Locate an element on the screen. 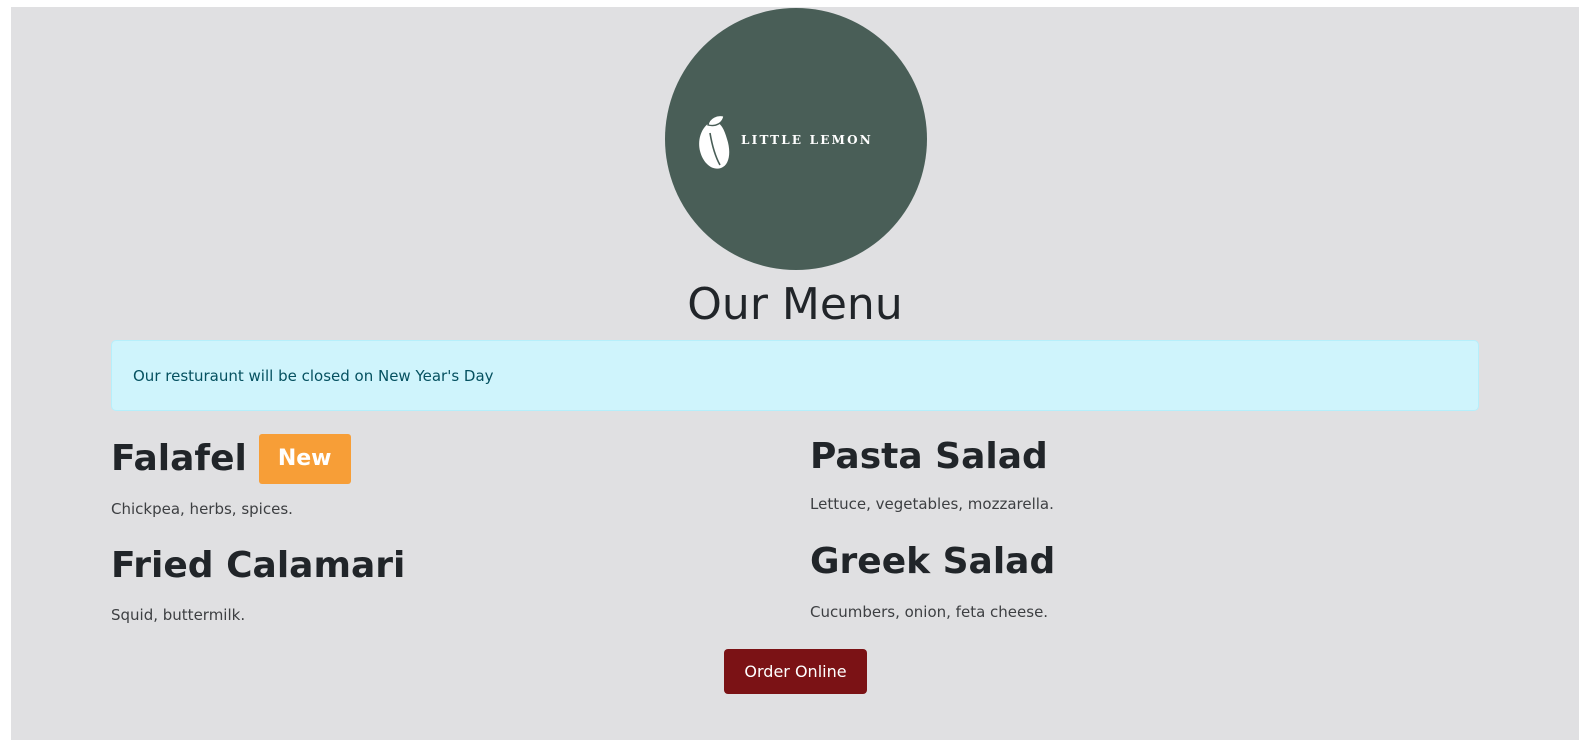 The image size is (1579, 744). little-lemon-logo: LITTLE LEMON is located at coordinates (796, 139).